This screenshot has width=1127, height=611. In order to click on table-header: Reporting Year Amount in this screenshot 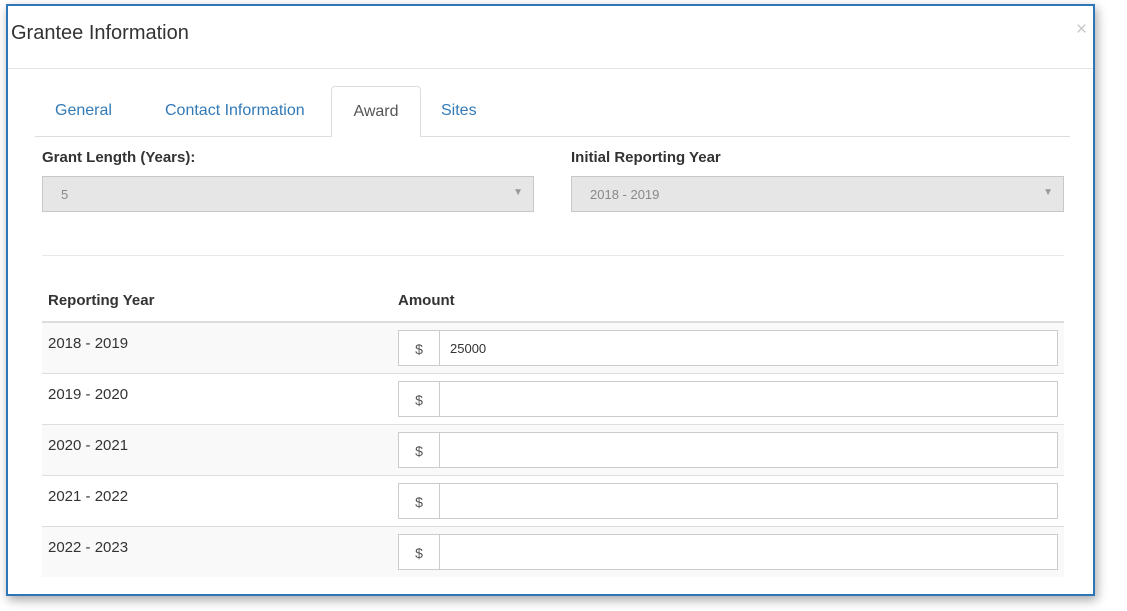, I will do `click(553, 304)`.